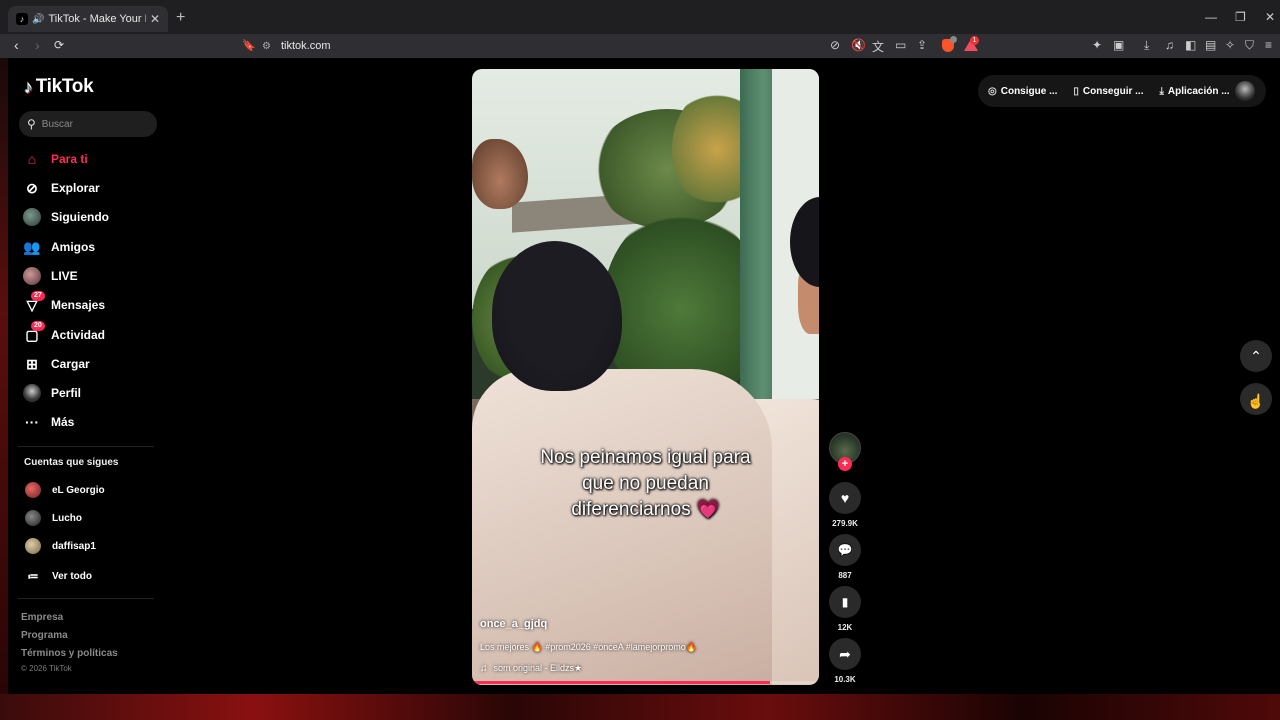  Describe the element at coordinates (1245, 91) in the screenshot. I see `user-avatar` at that location.